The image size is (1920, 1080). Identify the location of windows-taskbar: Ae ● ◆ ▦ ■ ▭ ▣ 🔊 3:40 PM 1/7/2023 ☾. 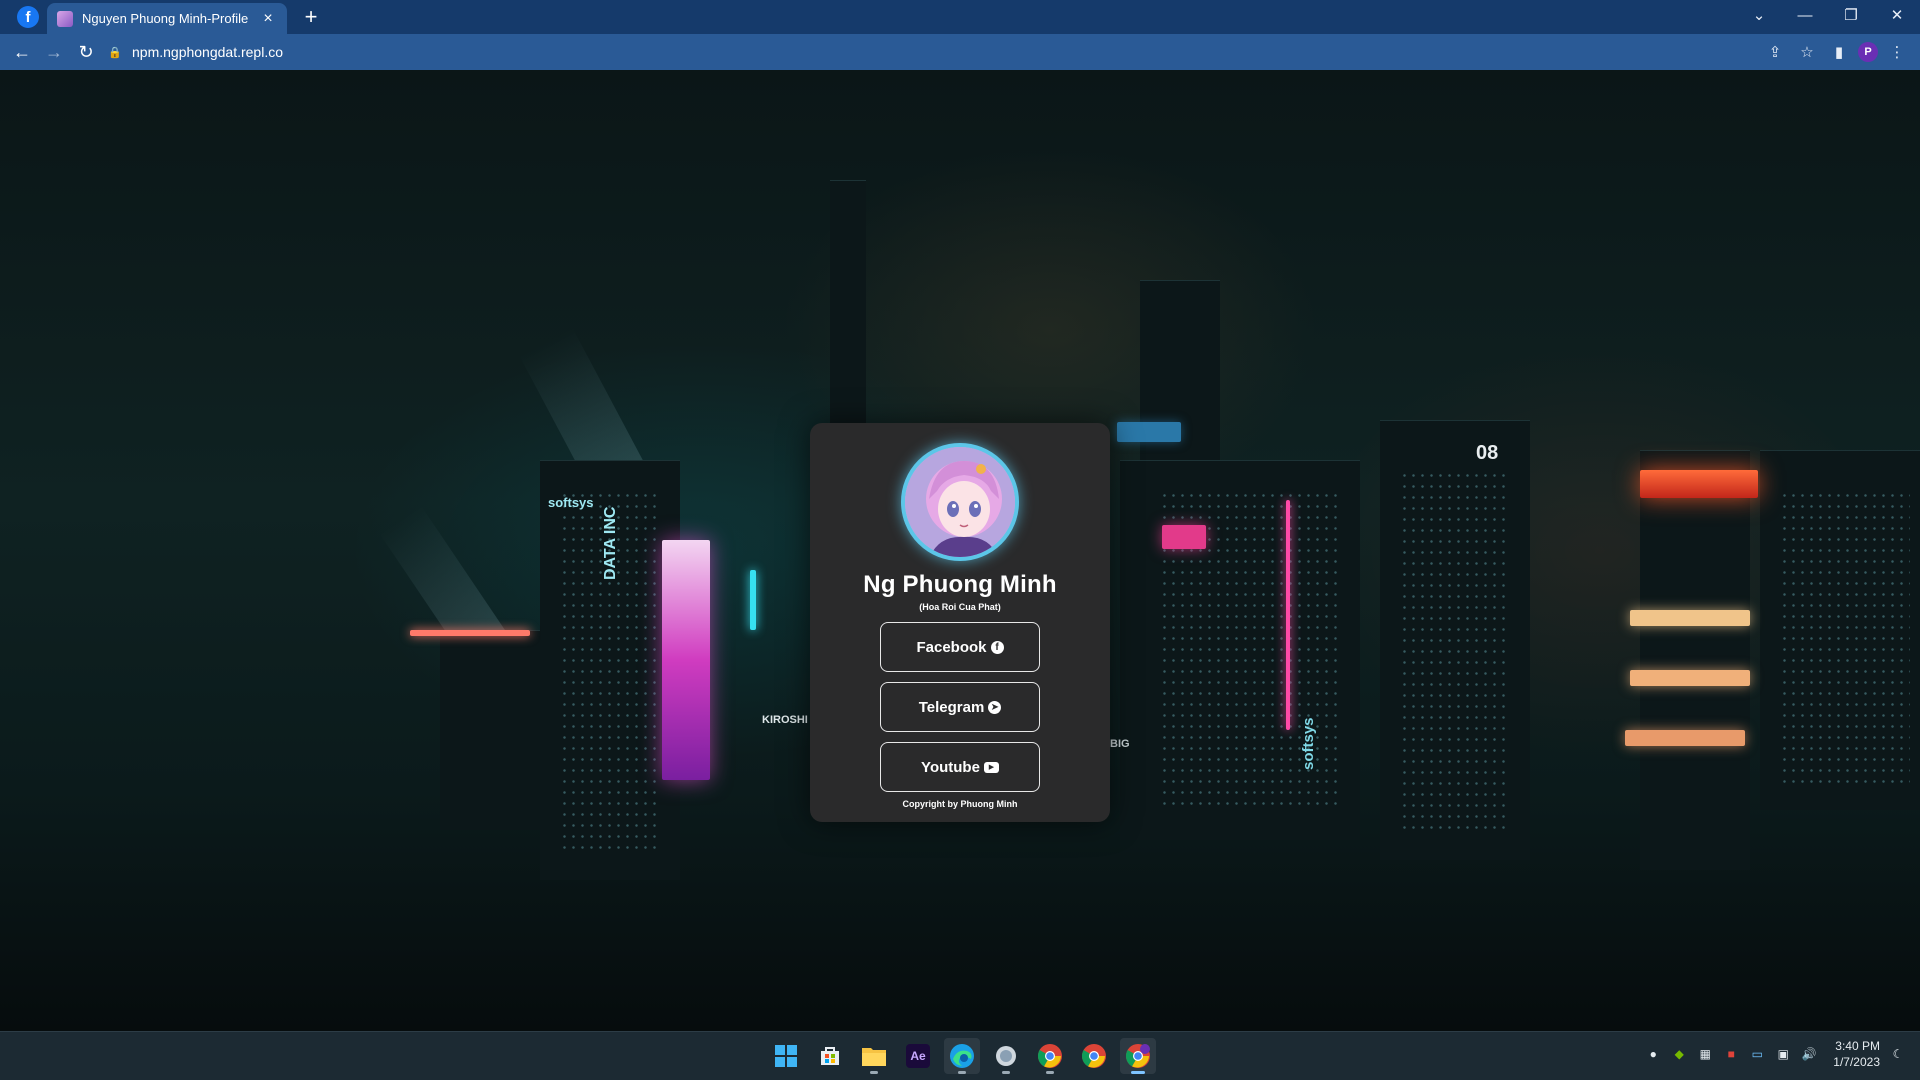
(960, 1055).